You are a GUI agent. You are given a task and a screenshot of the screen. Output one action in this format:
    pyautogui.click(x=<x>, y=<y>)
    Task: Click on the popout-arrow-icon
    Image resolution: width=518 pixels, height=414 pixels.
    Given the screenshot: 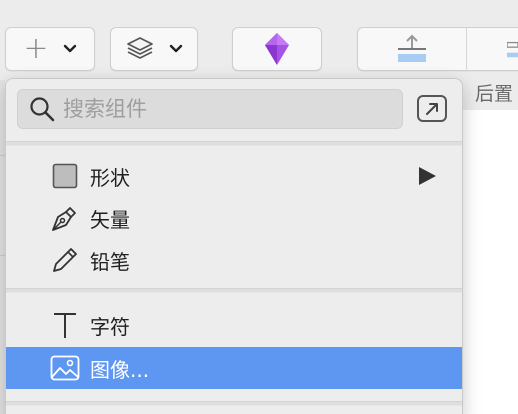 What is the action you would take?
    pyautogui.click(x=432, y=108)
    